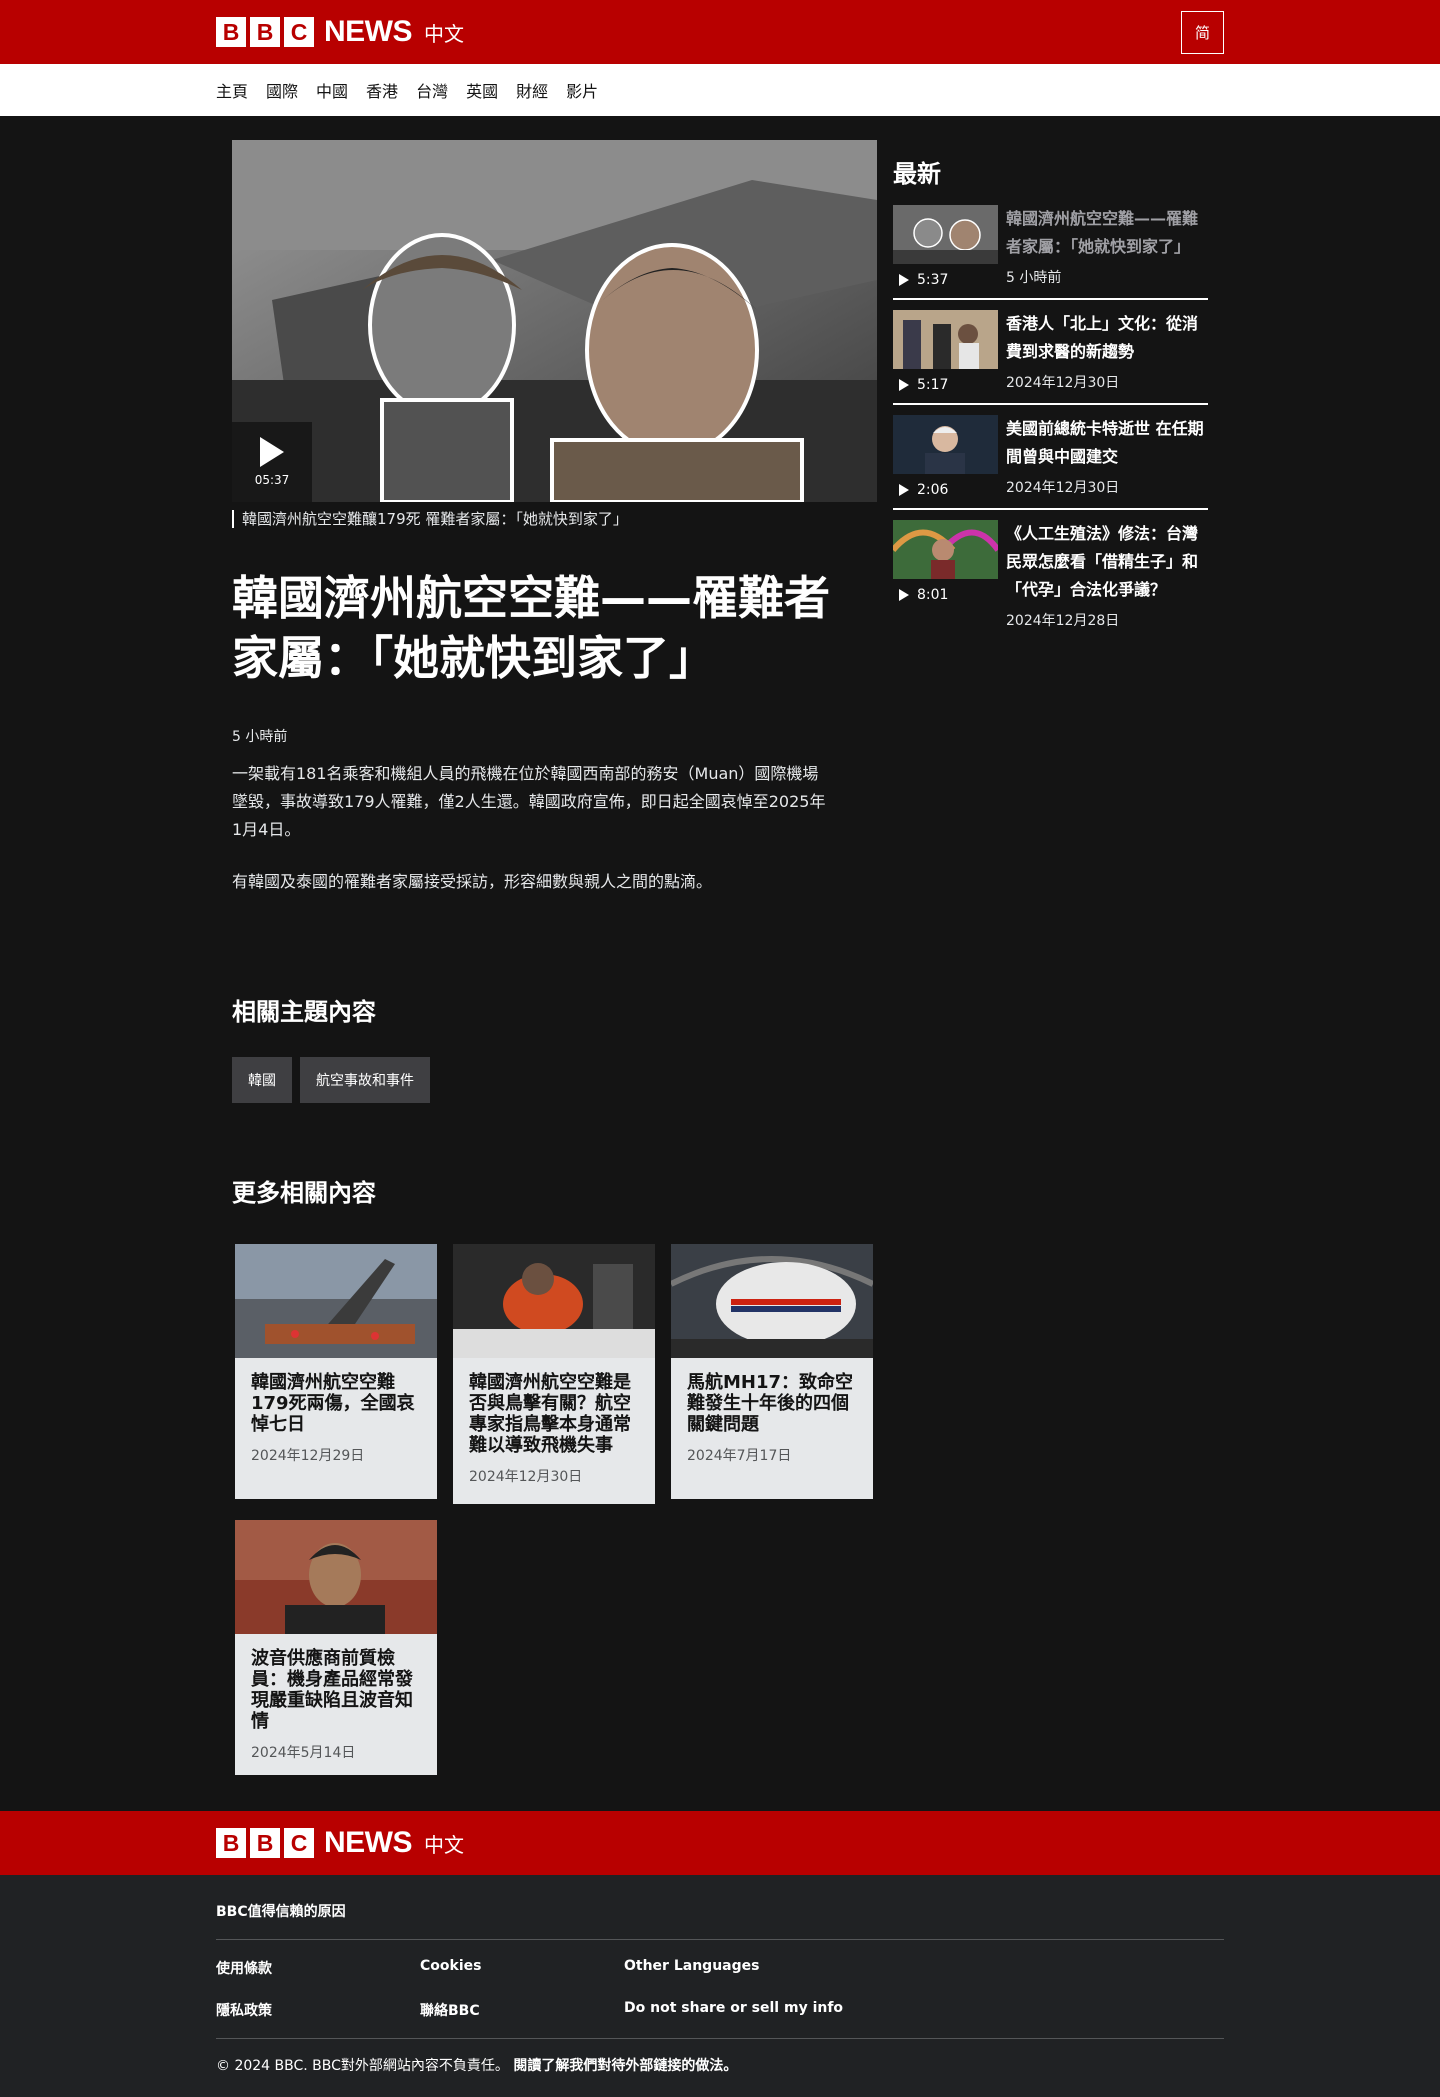 This screenshot has height=2097, width=1440. Describe the element at coordinates (333, 1403) in the screenshot. I see `related-card-title: 韓國濟州航空空難179死兩傷，全國哀悼七日` at that location.